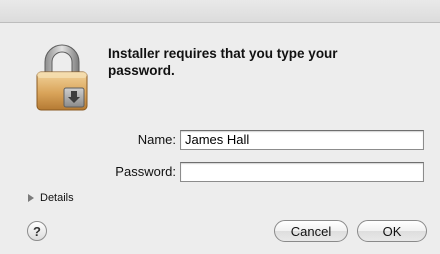 This screenshot has width=440, height=254. I want to click on details-label: Details, so click(57, 198).